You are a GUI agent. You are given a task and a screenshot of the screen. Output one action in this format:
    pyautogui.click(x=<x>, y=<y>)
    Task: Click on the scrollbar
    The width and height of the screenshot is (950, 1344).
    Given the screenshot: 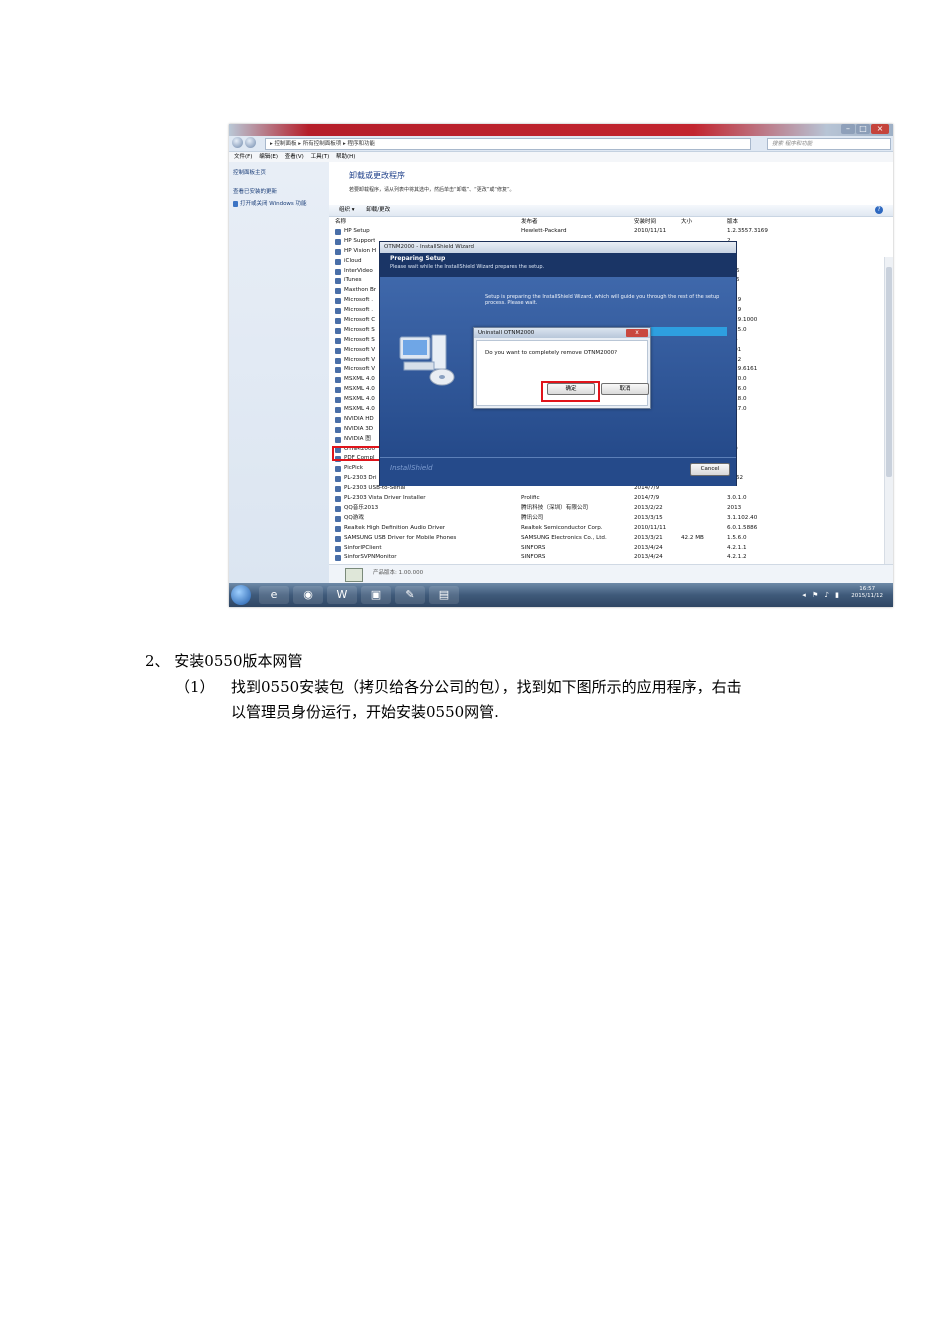 What is the action you would take?
    pyautogui.click(x=888, y=429)
    